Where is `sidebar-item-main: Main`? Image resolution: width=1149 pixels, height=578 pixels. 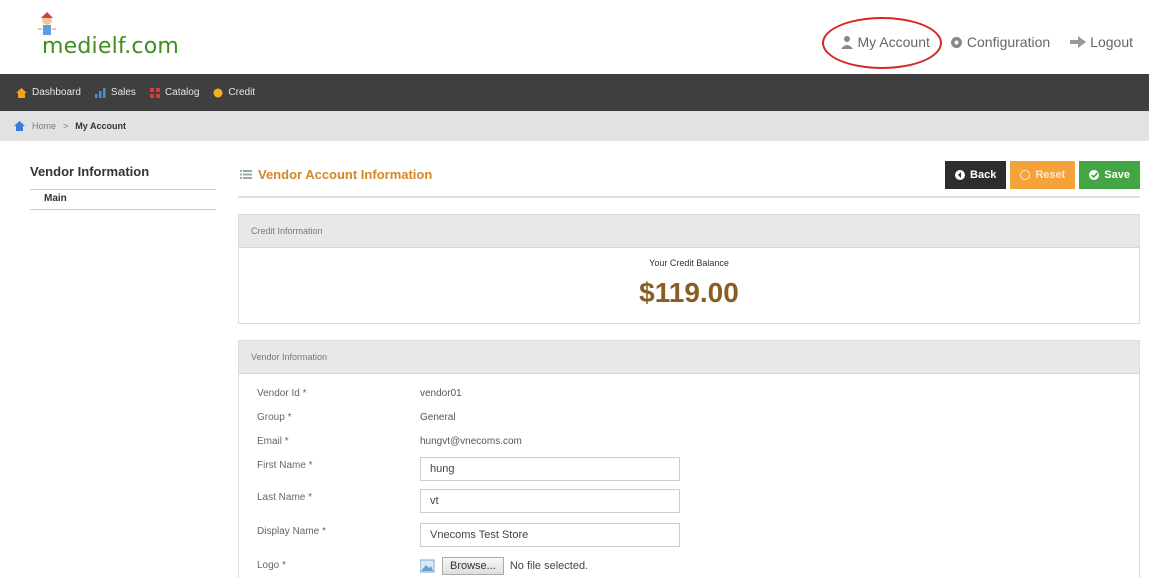
sidebar-item-main: Main is located at coordinates (123, 200).